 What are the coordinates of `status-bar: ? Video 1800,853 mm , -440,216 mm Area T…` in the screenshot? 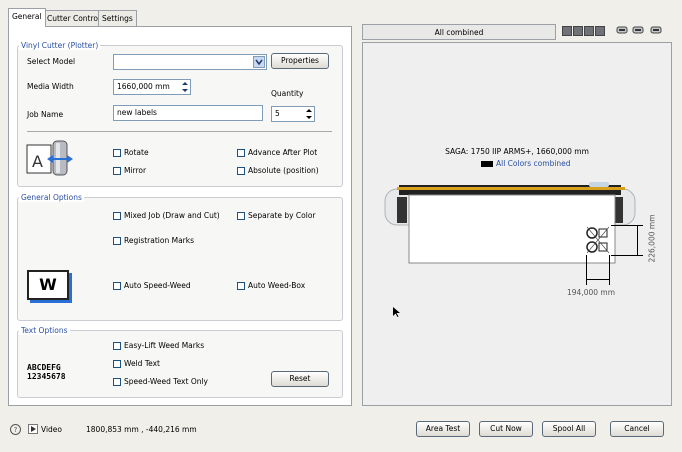 It's located at (341, 433).